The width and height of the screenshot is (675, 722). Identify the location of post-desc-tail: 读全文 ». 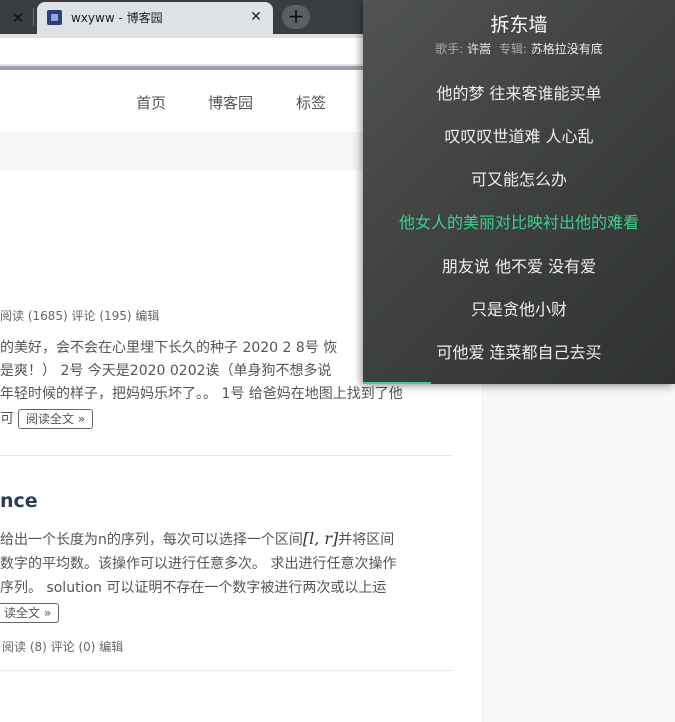
(30, 613).